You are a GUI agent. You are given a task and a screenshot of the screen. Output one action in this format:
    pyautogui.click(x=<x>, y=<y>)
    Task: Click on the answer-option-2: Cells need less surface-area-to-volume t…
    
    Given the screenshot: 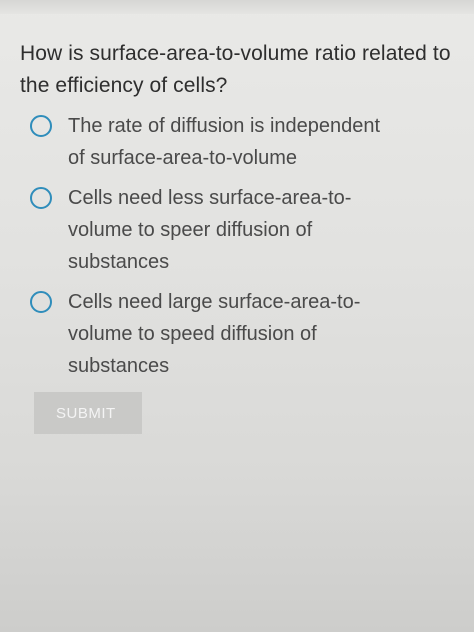 What is the action you would take?
    pyautogui.click(x=240, y=230)
    